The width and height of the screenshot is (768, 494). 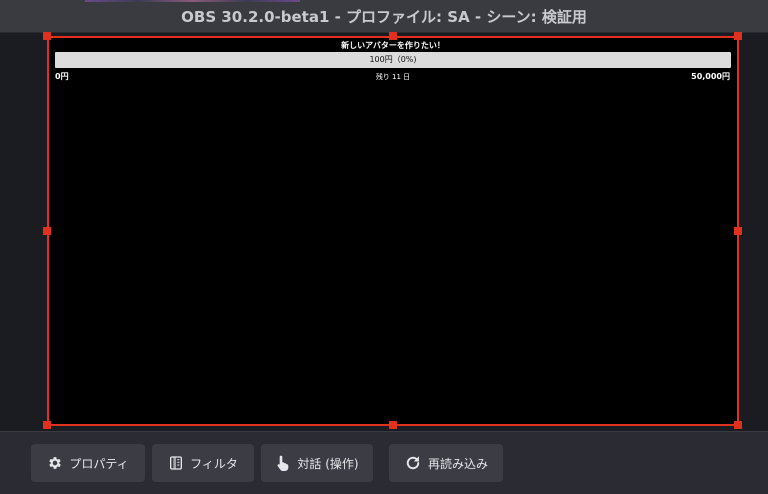 What do you see at coordinates (738, 36) in the screenshot?
I see `resize-handle-top-right` at bounding box center [738, 36].